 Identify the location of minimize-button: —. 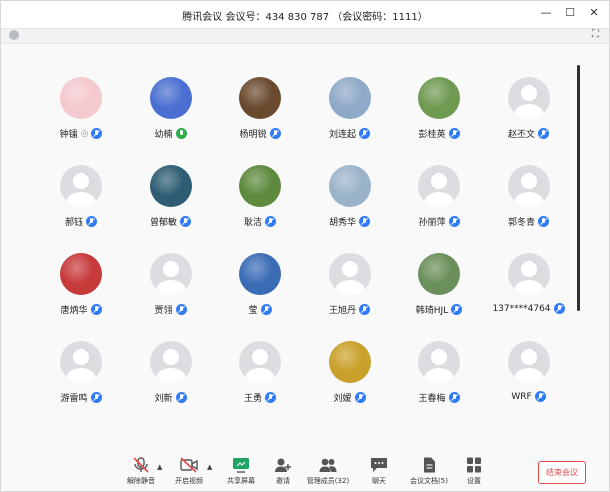
(546, 13).